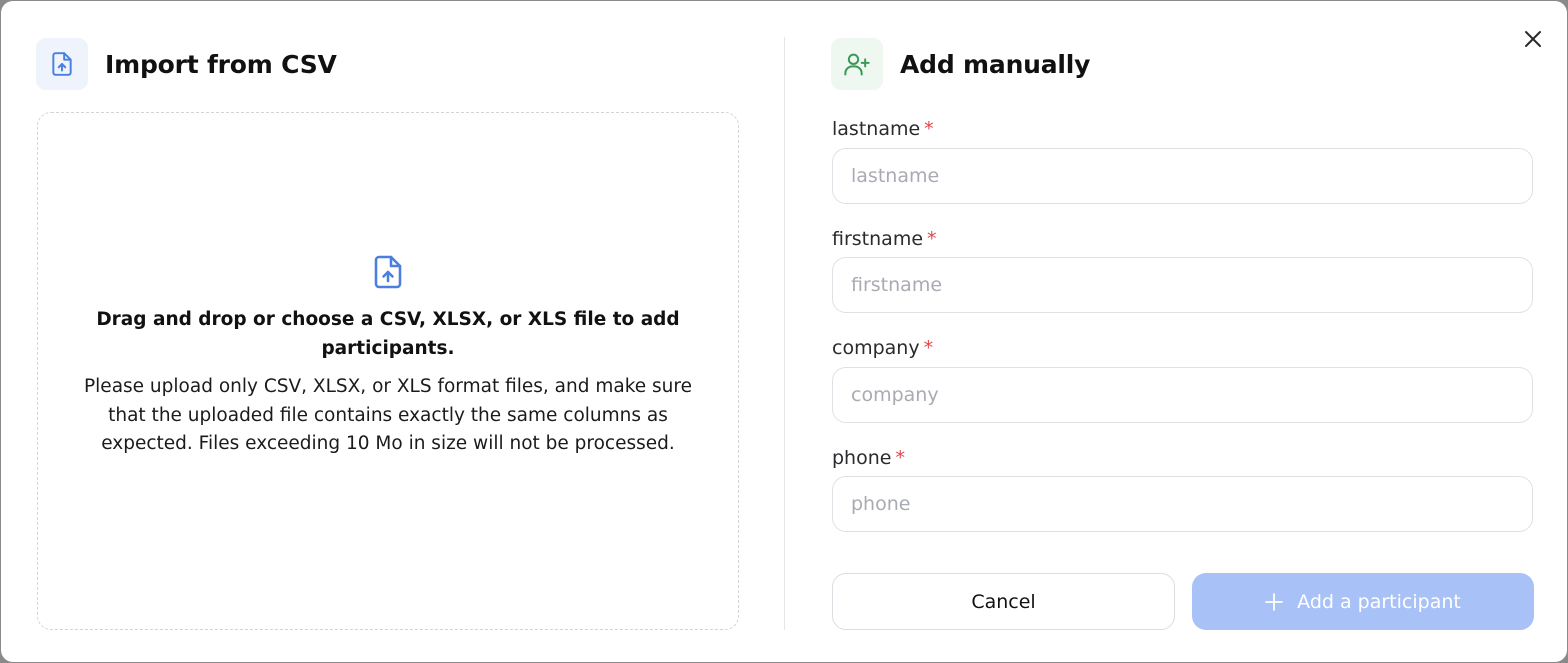 Image resolution: width=1568 pixels, height=663 pixels. What do you see at coordinates (876, 129) in the screenshot?
I see `lastname-label-text: lastname` at bounding box center [876, 129].